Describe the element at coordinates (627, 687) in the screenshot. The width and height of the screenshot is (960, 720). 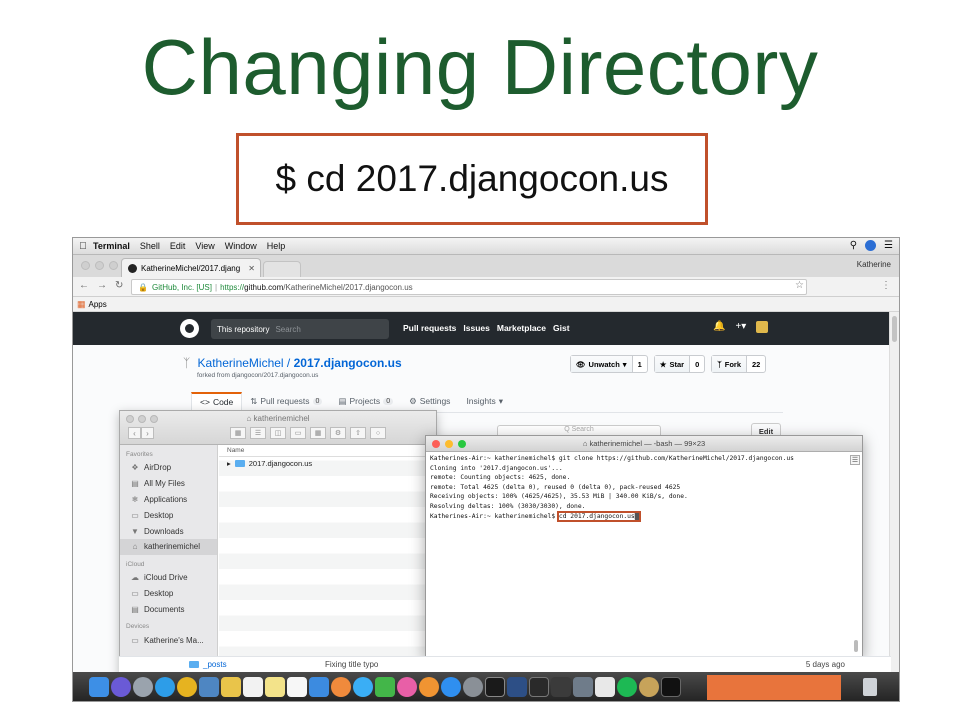
I see `spotify-icon` at that location.